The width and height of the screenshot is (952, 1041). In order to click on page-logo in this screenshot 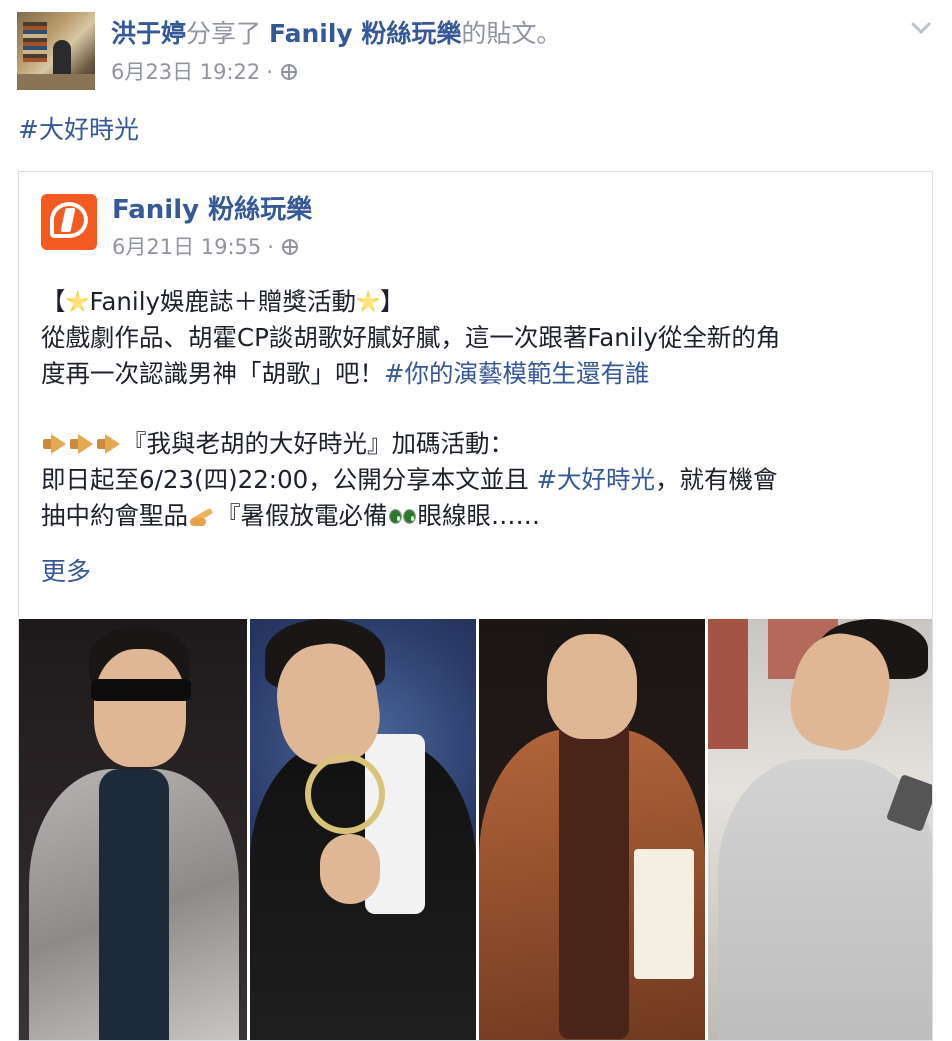, I will do `click(69, 222)`.